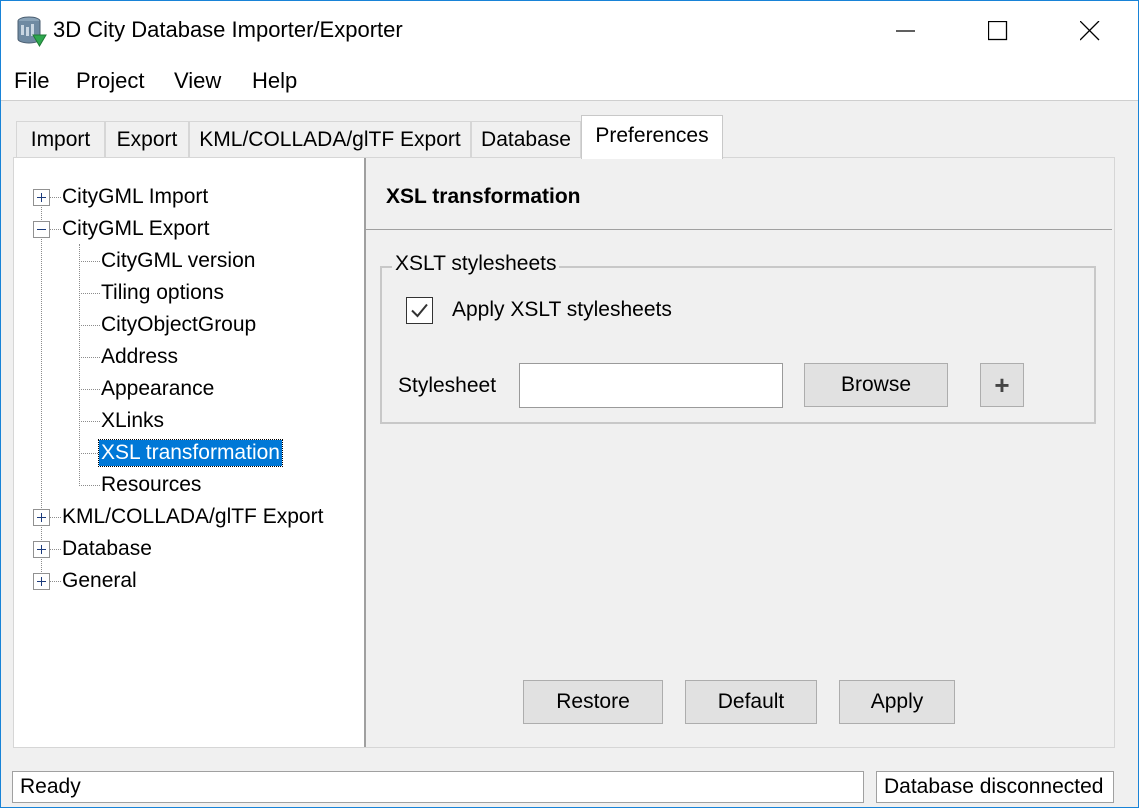  I want to click on pane-header: XSL transformation, so click(739, 194).